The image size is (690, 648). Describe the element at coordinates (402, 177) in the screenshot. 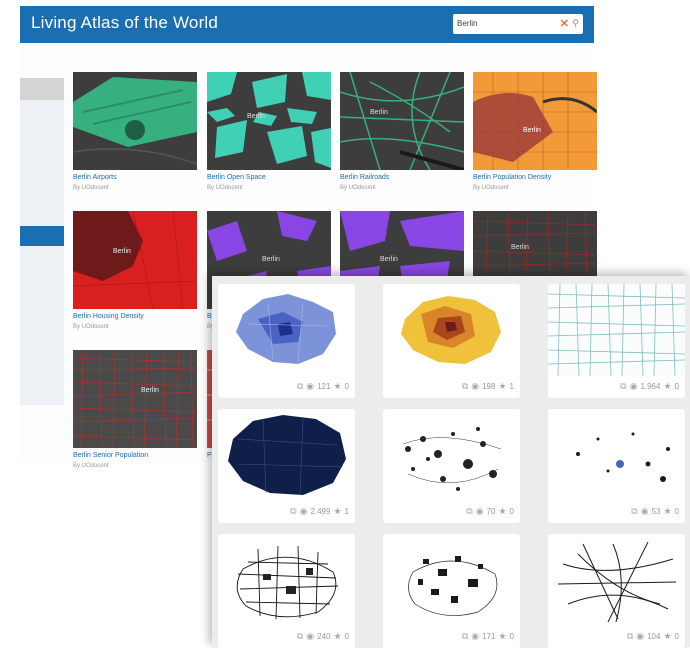

I see `item-title: Berlin Railroads` at that location.